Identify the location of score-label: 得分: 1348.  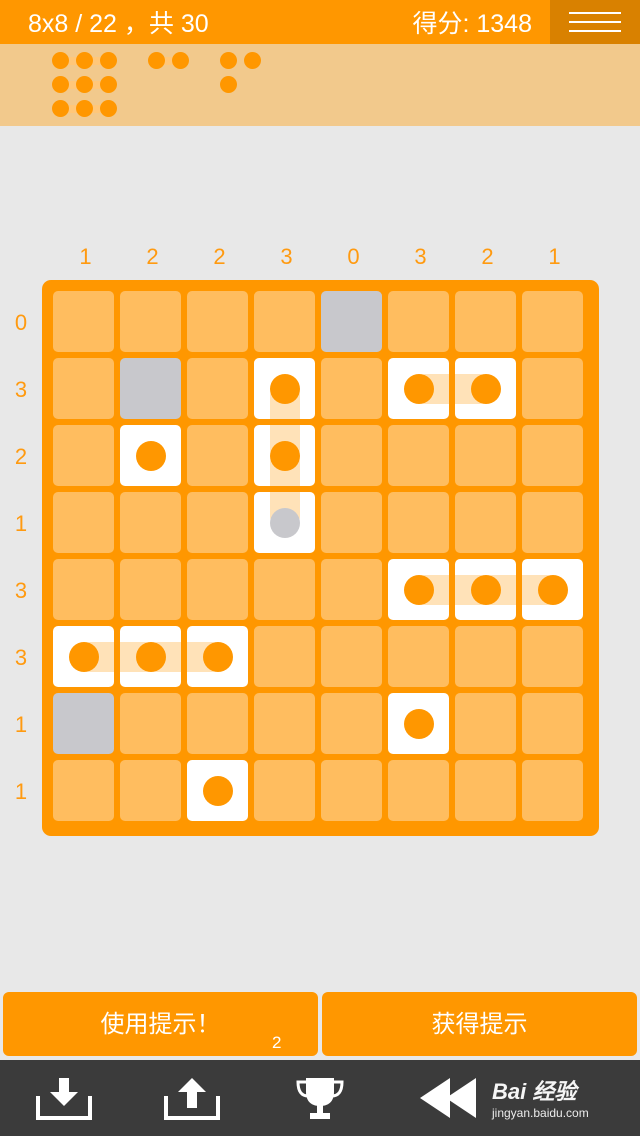
(472, 24).